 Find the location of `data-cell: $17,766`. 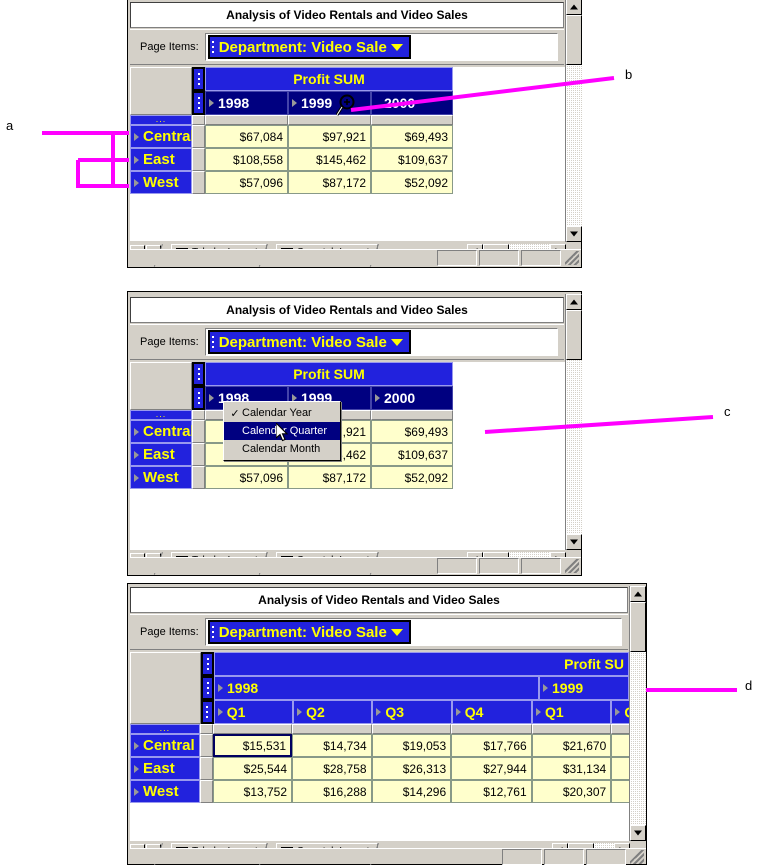

data-cell: $17,766 is located at coordinates (491, 745).